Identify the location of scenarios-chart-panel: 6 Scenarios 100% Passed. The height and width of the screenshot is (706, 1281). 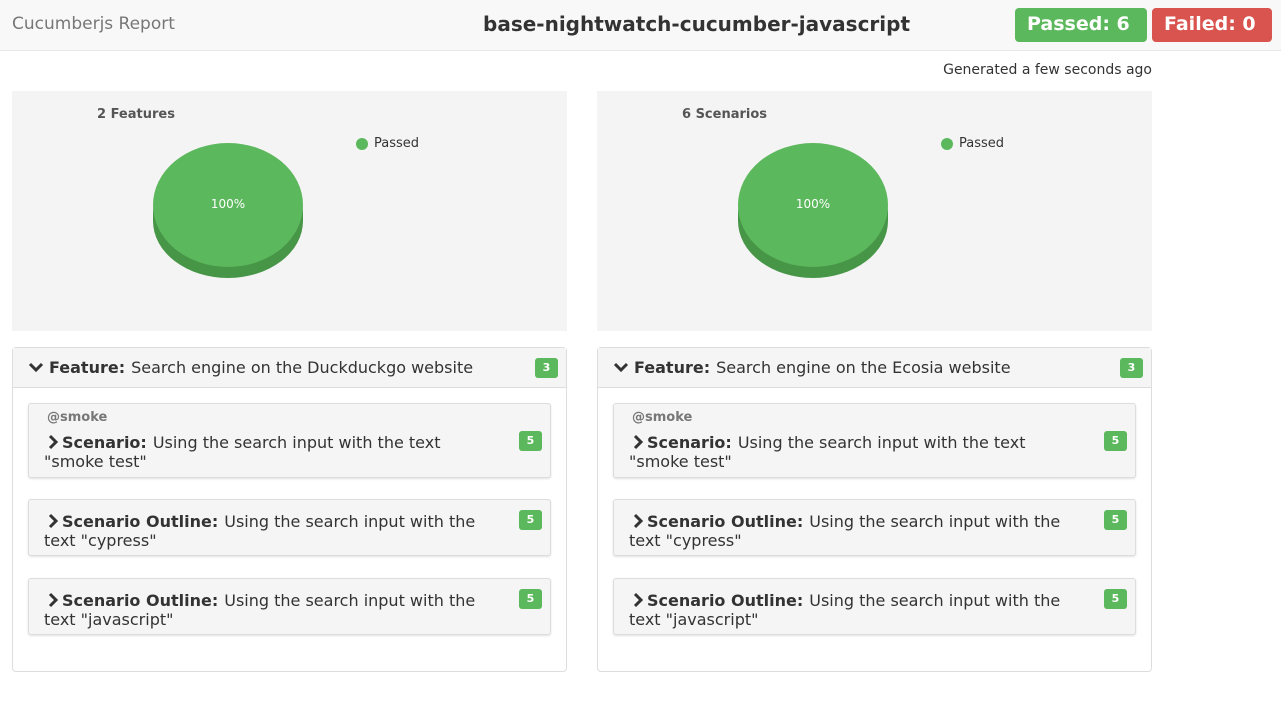
(874, 211).